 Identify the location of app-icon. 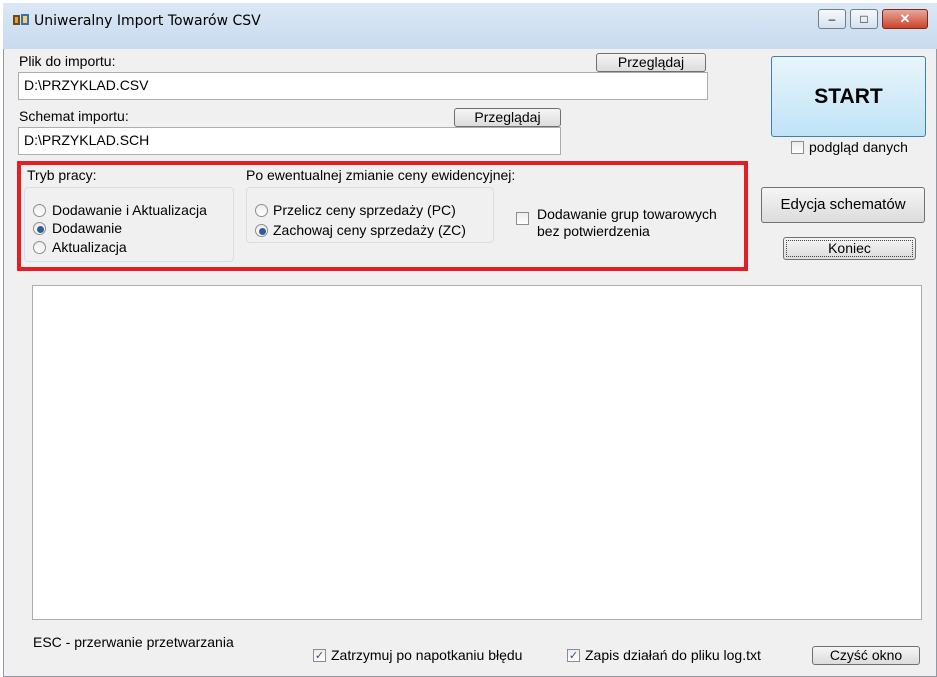
(21, 19).